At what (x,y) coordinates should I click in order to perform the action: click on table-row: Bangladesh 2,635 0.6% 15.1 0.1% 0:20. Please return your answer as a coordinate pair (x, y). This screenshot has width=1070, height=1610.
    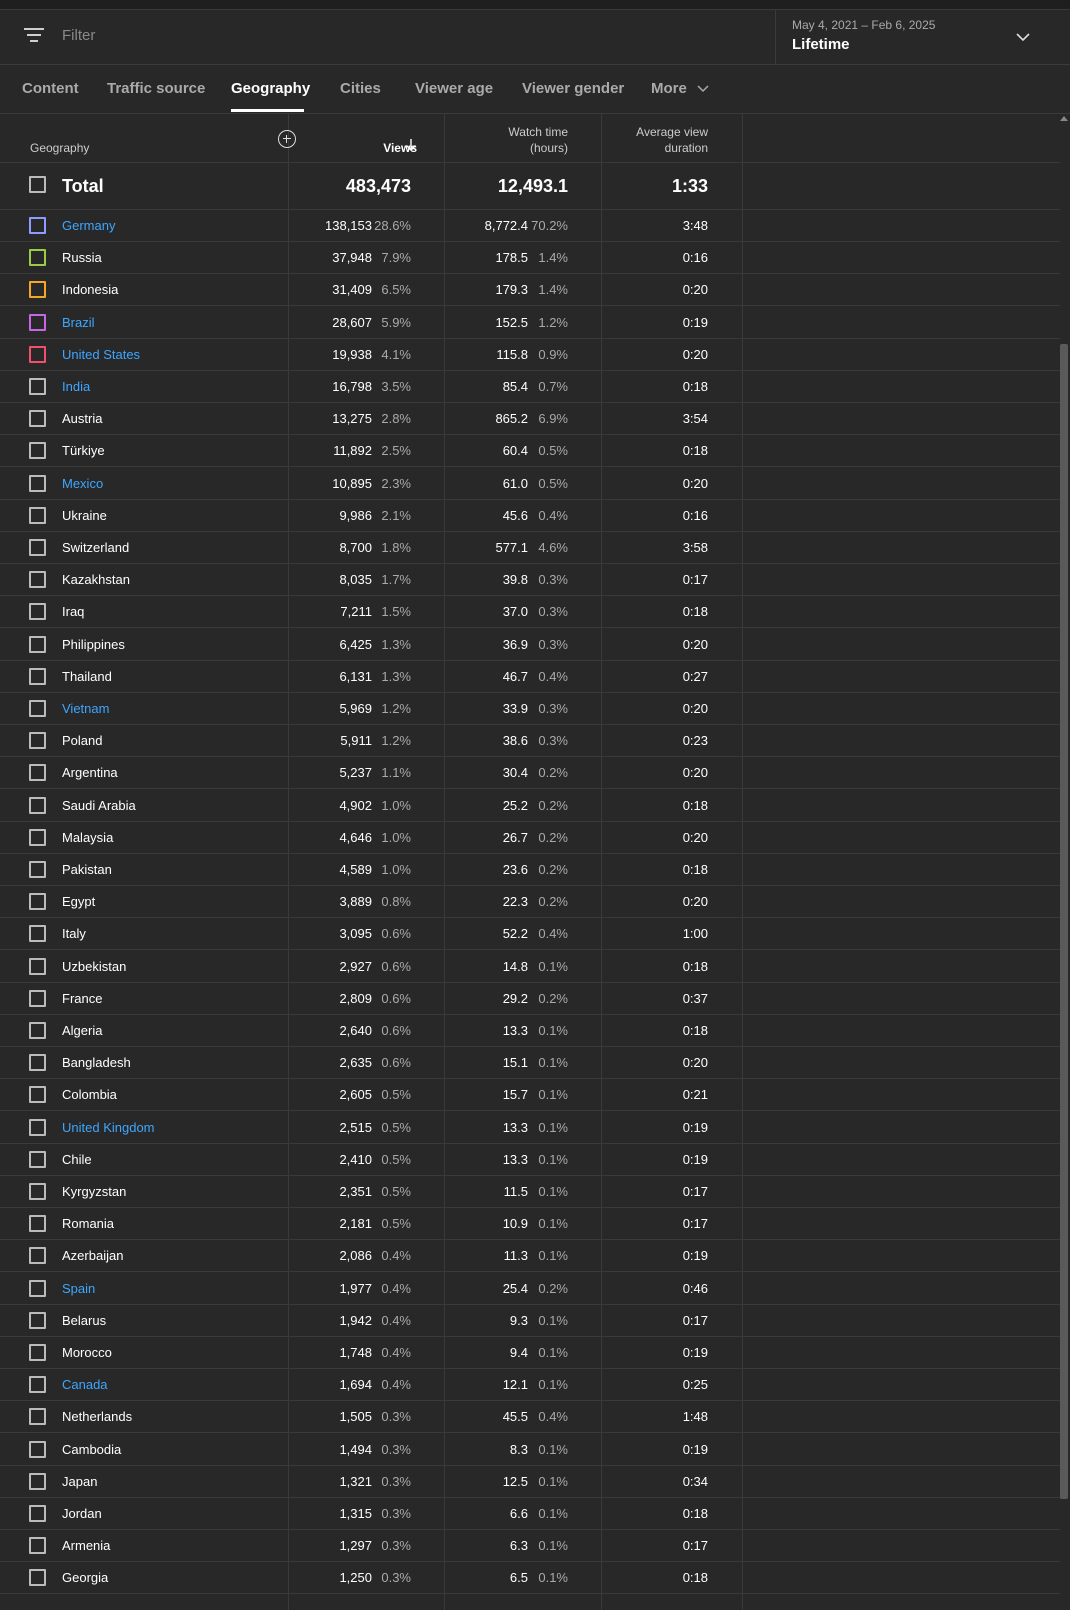
    Looking at the image, I should click on (530, 1063).